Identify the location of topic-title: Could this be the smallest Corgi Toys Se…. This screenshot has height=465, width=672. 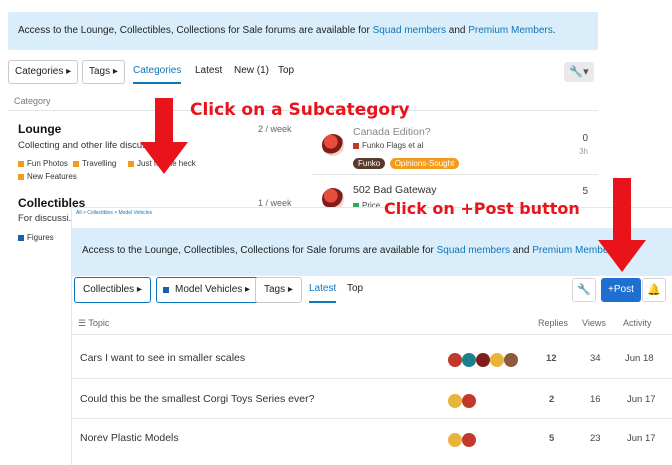
(197, 399).